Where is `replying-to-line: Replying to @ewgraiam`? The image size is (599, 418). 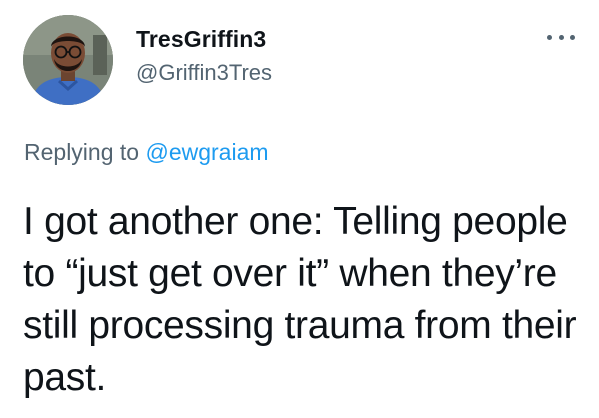 replying-to-line: Replying to @ewgraiam is located at coordinates (146, 152).